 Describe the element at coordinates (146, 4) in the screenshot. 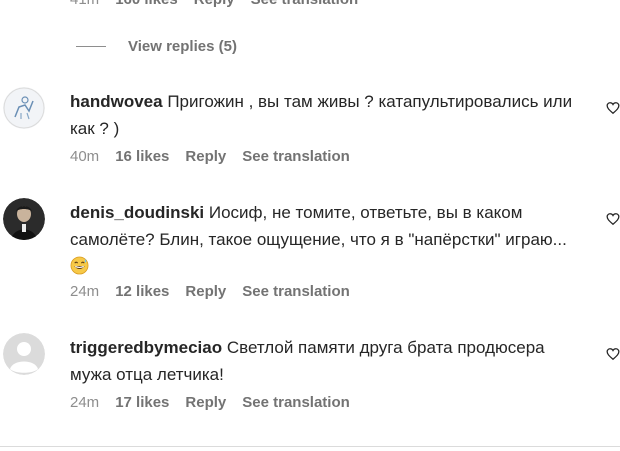

I see `likes-count: 160 likes` at that location.